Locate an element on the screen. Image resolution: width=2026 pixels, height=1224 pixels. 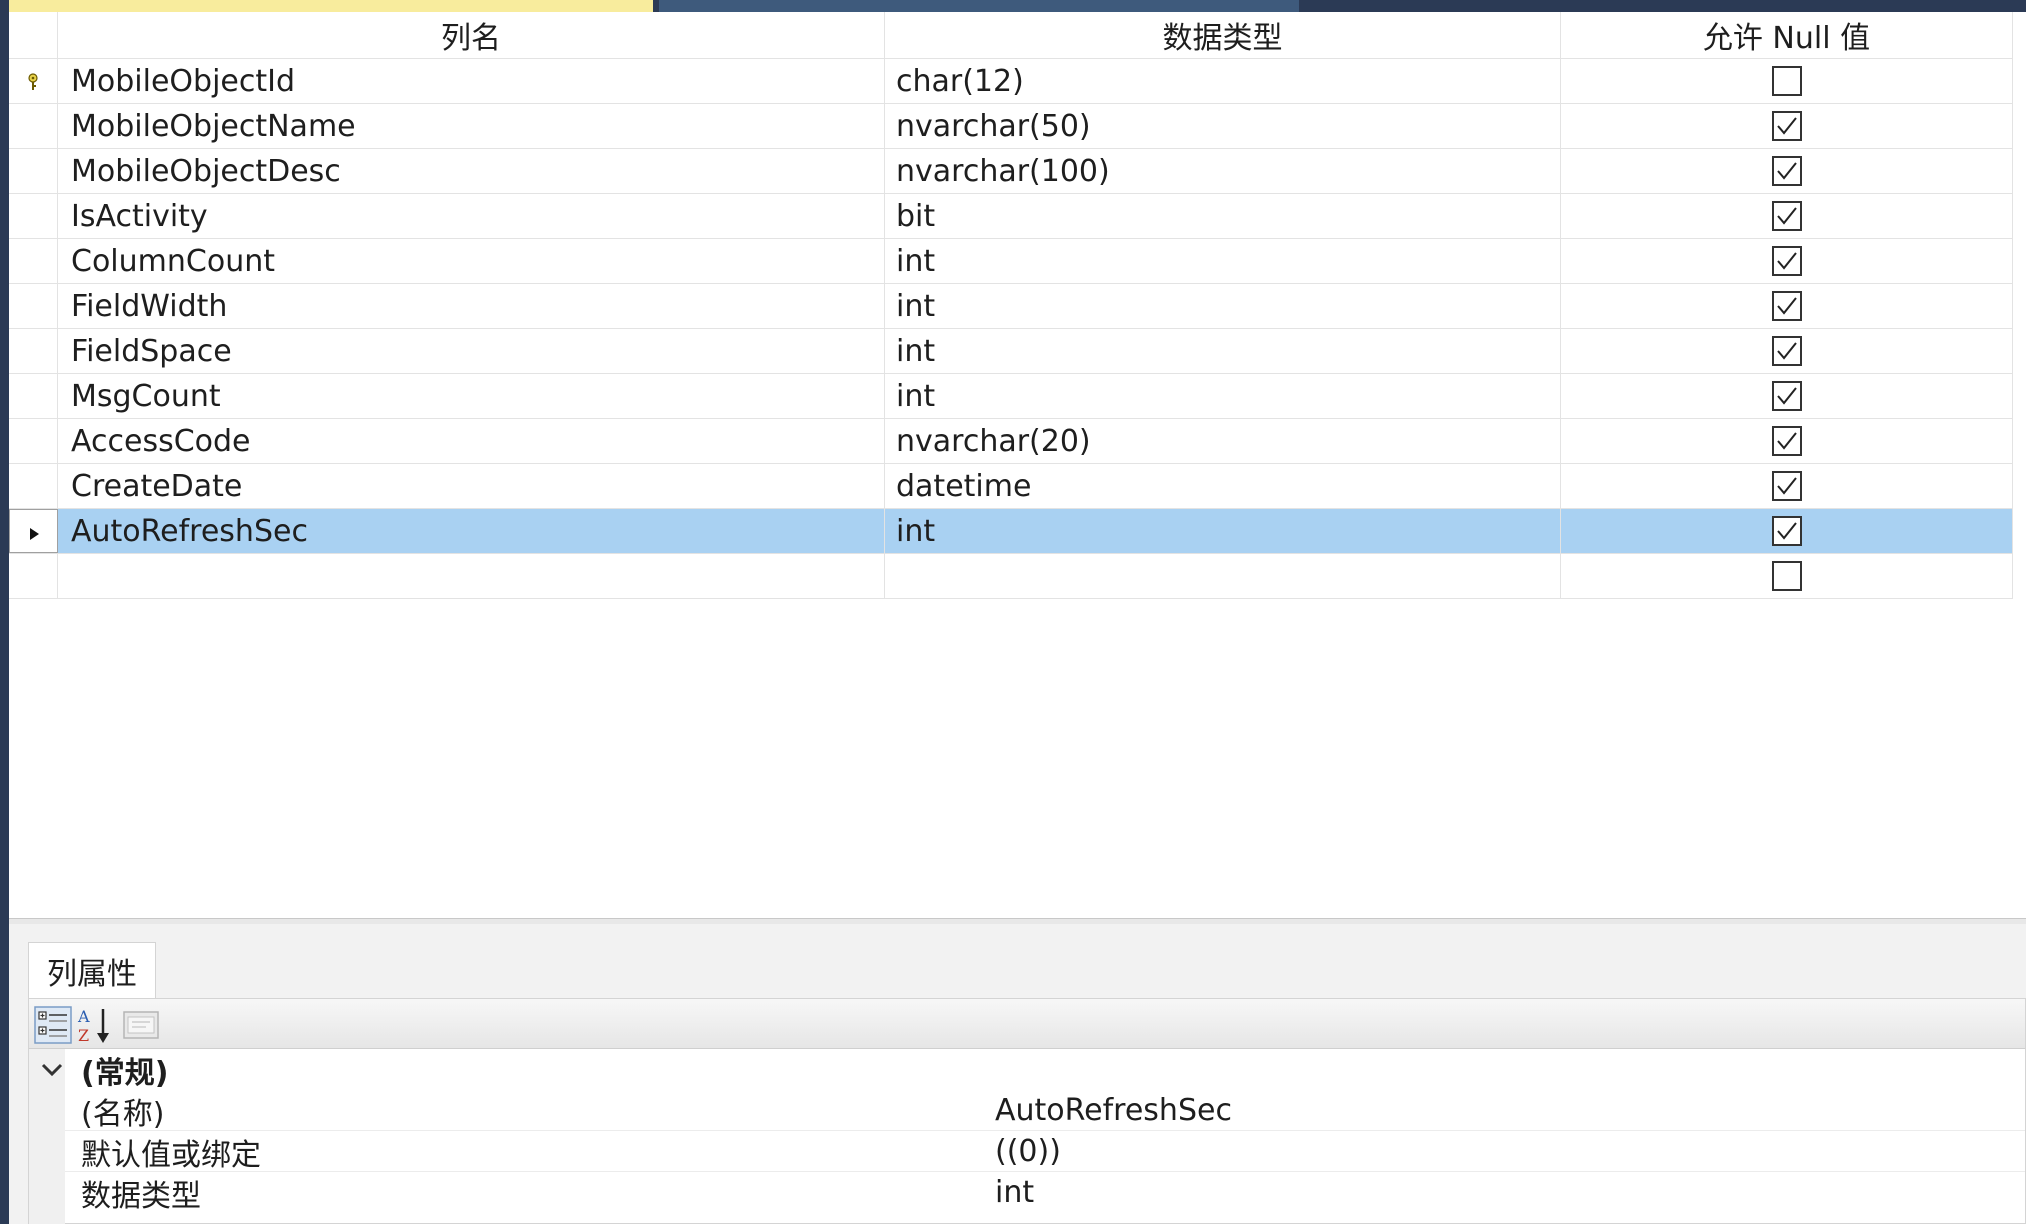
column-name-cell: FieldSpace is located at coordinates (471, 351).